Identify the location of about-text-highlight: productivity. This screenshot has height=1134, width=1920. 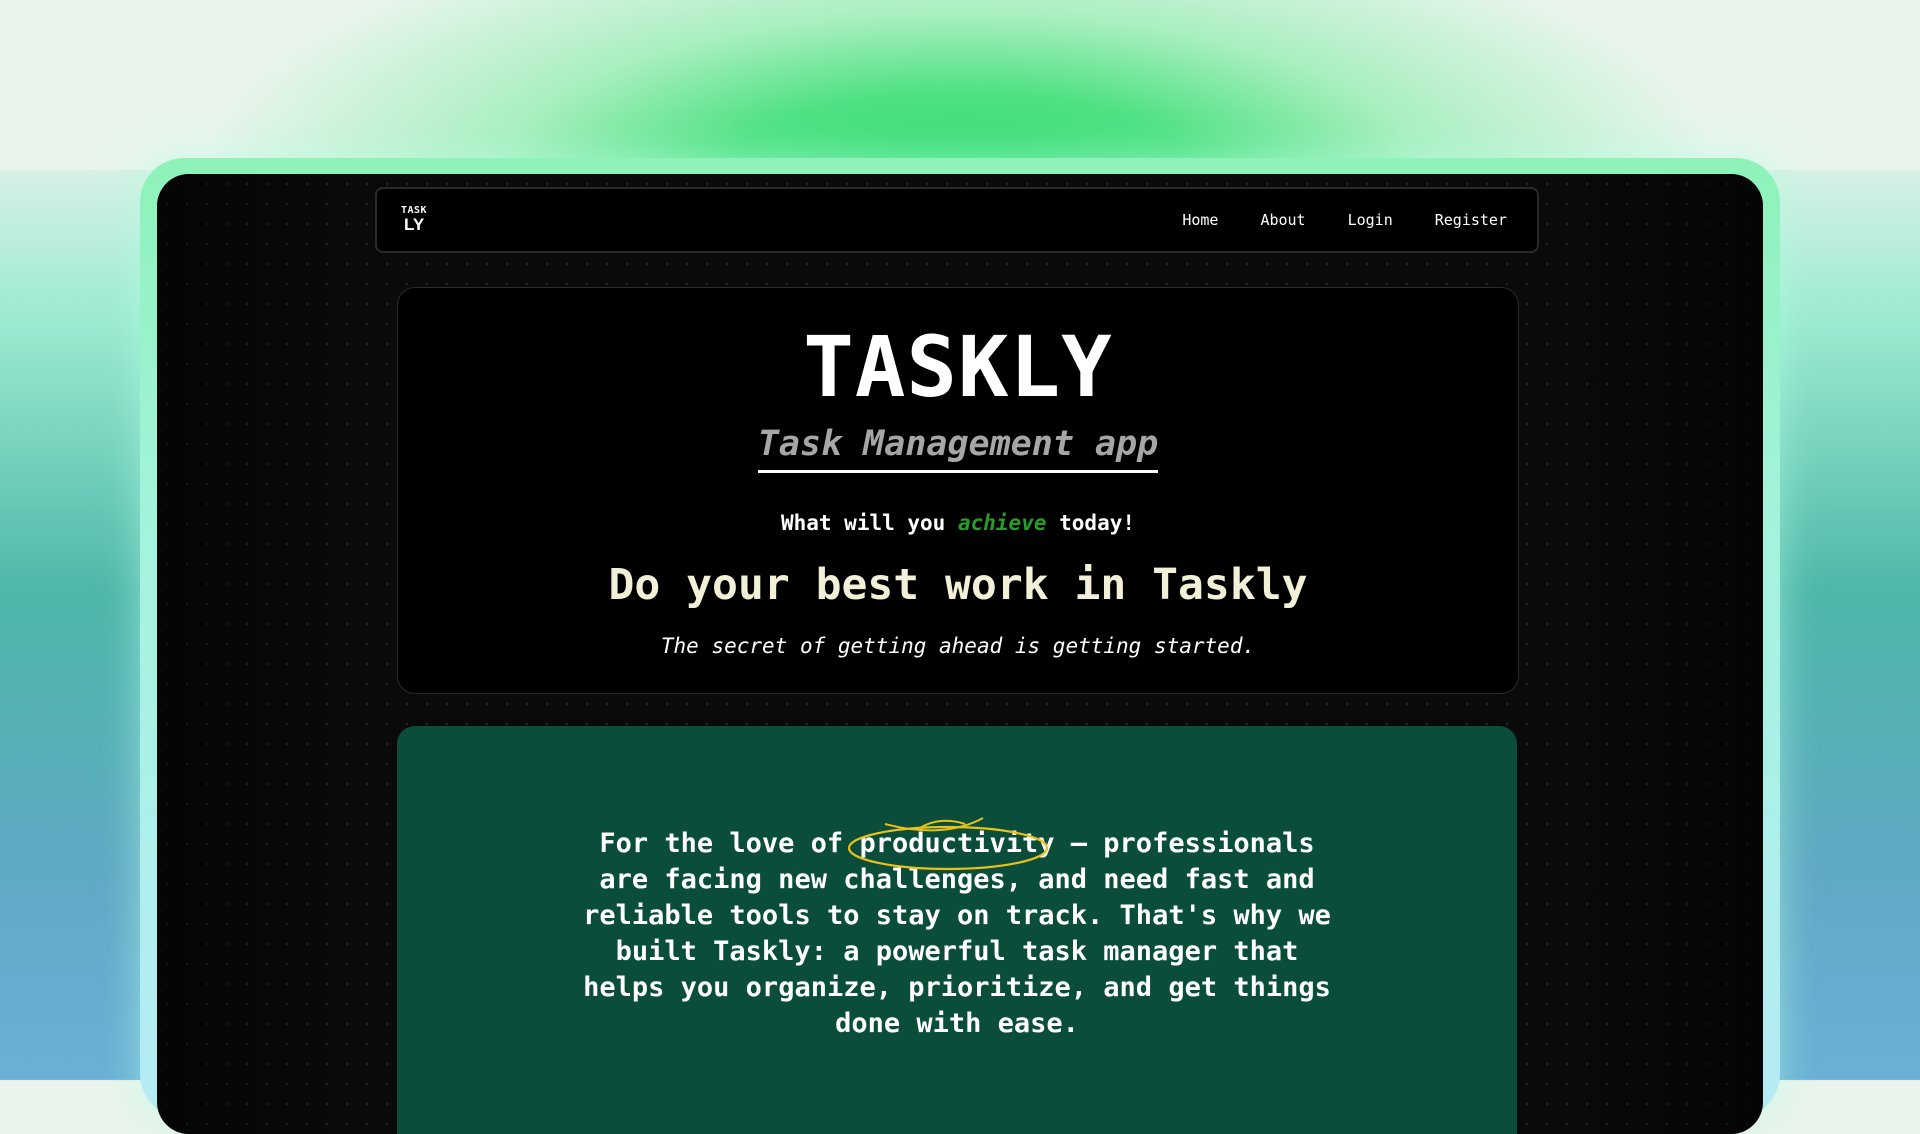
(957, 843).